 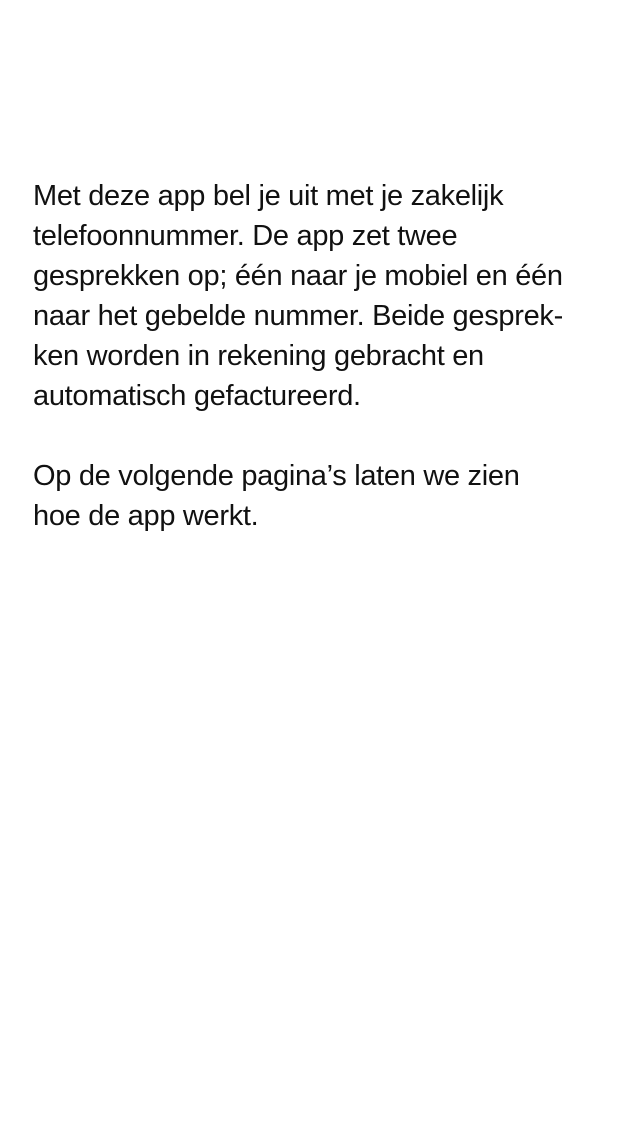 What do you see at coordinates (276, 476) in the screenshot?
I see `text-line: Op de volgende pagina’s laten we zien` at bounding box center [276, 476].